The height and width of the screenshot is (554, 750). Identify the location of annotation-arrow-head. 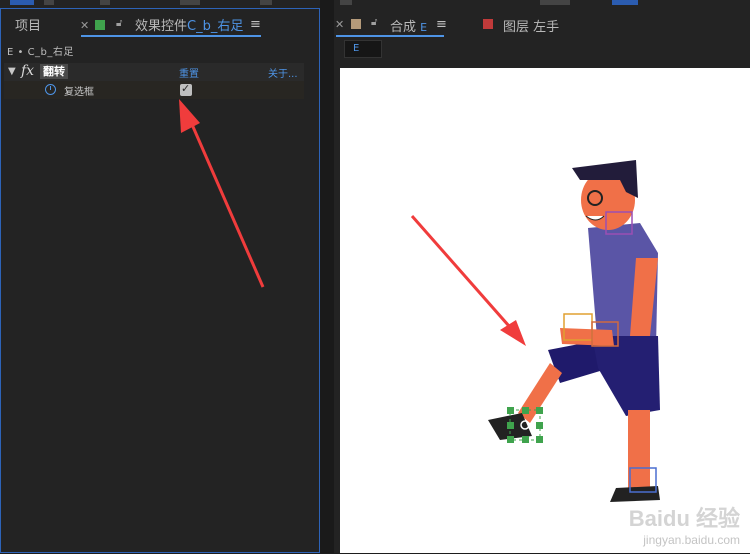
(513, 333).